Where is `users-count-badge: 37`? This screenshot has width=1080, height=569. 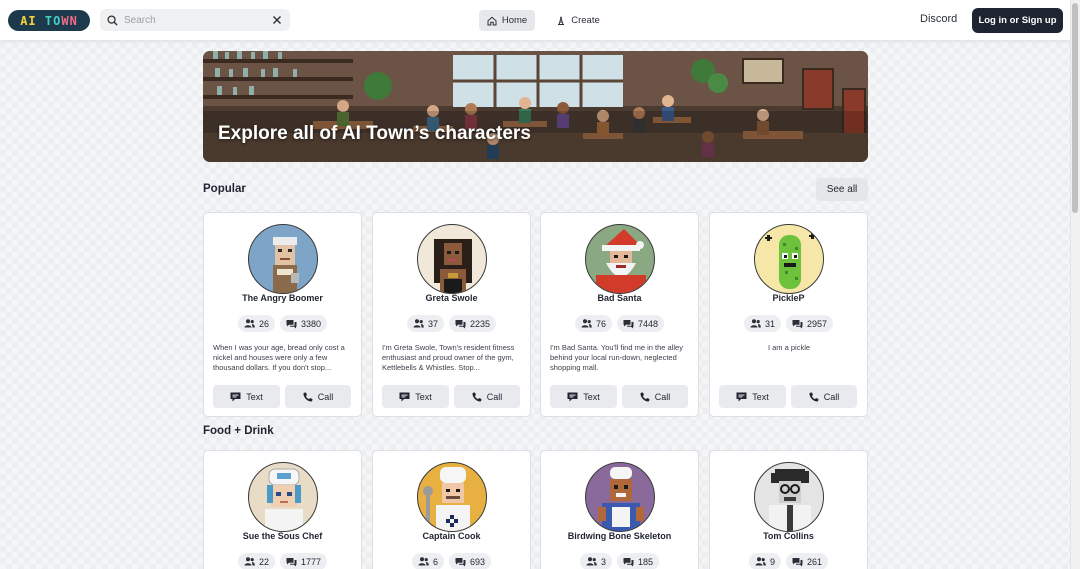
users-count-badge: 37 is located at coordinates (425, 323).